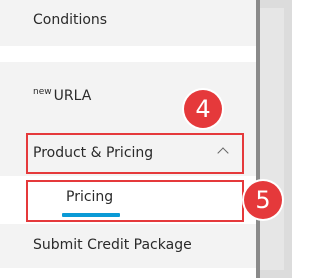 The image size is (320, 278). I want to click on nav-item-label: Conditions, so click(70, 20).